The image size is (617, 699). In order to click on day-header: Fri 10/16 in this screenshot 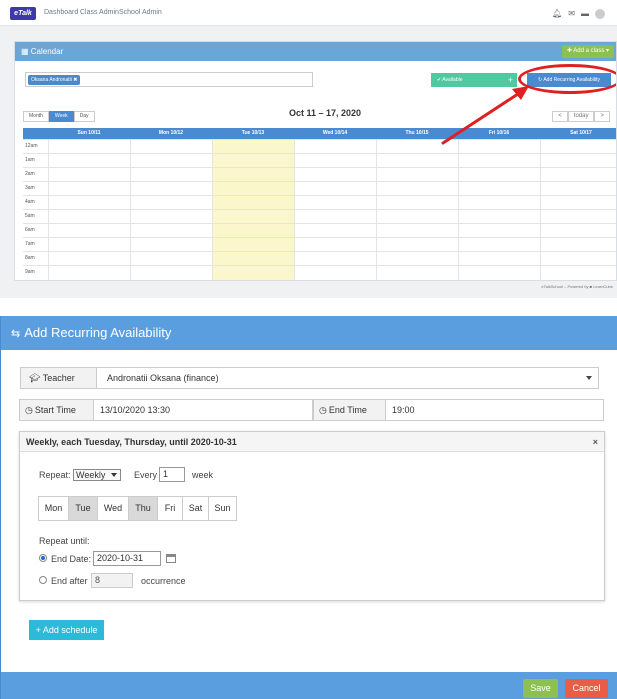, I will do `click(499, 133)`.